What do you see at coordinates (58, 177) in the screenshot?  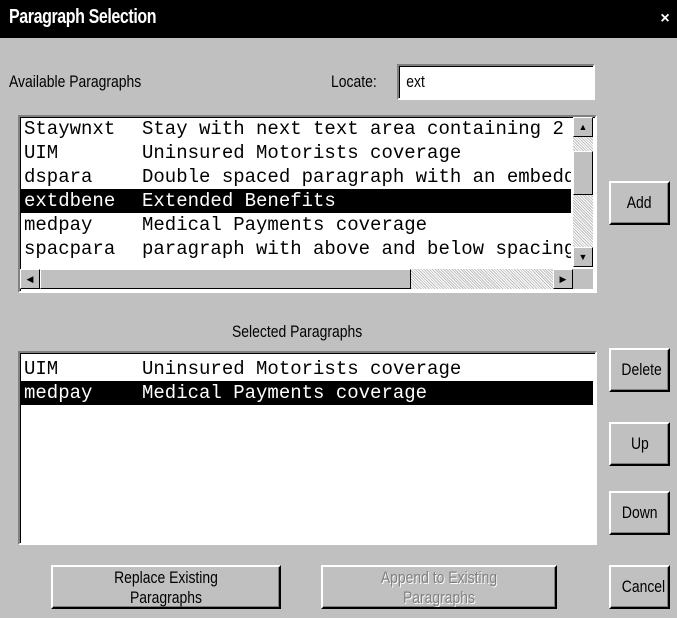 I see `paragraph-code: dspara` at bounding box center [58, 177].